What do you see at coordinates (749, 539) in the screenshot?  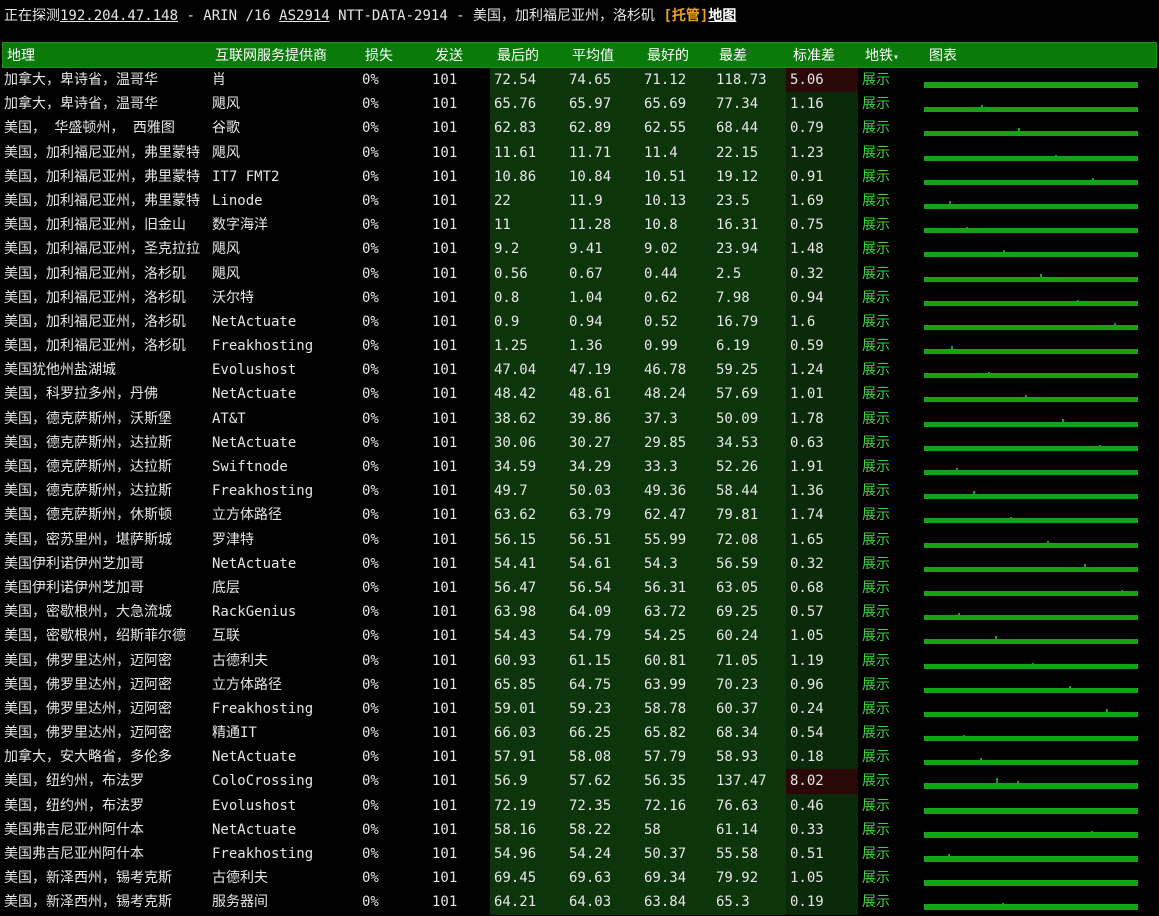 I see `cell-worst: 72.08` at bounding box center [749, 539].